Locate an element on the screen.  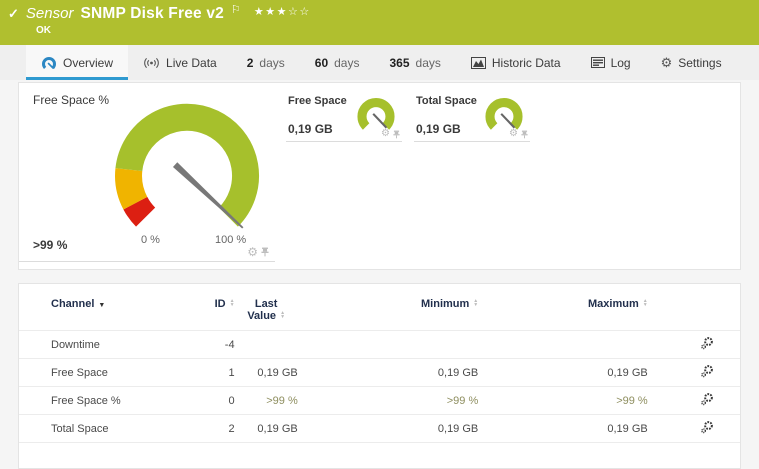
gauge-scale-min: 0 % is located at coordinates (150, 240).